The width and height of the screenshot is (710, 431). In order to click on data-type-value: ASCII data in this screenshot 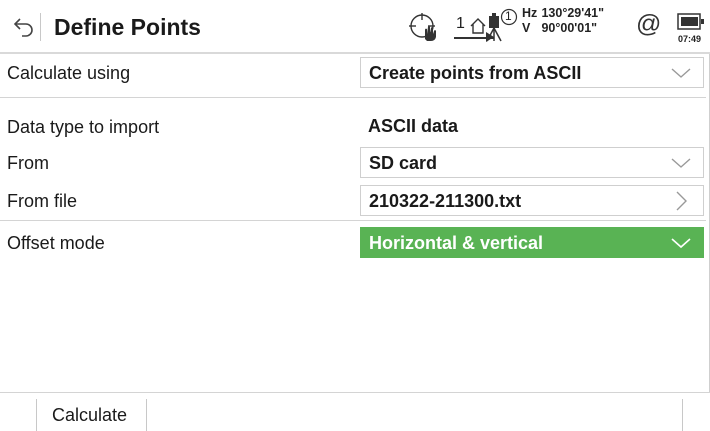, I will do `click(413, 126)`.